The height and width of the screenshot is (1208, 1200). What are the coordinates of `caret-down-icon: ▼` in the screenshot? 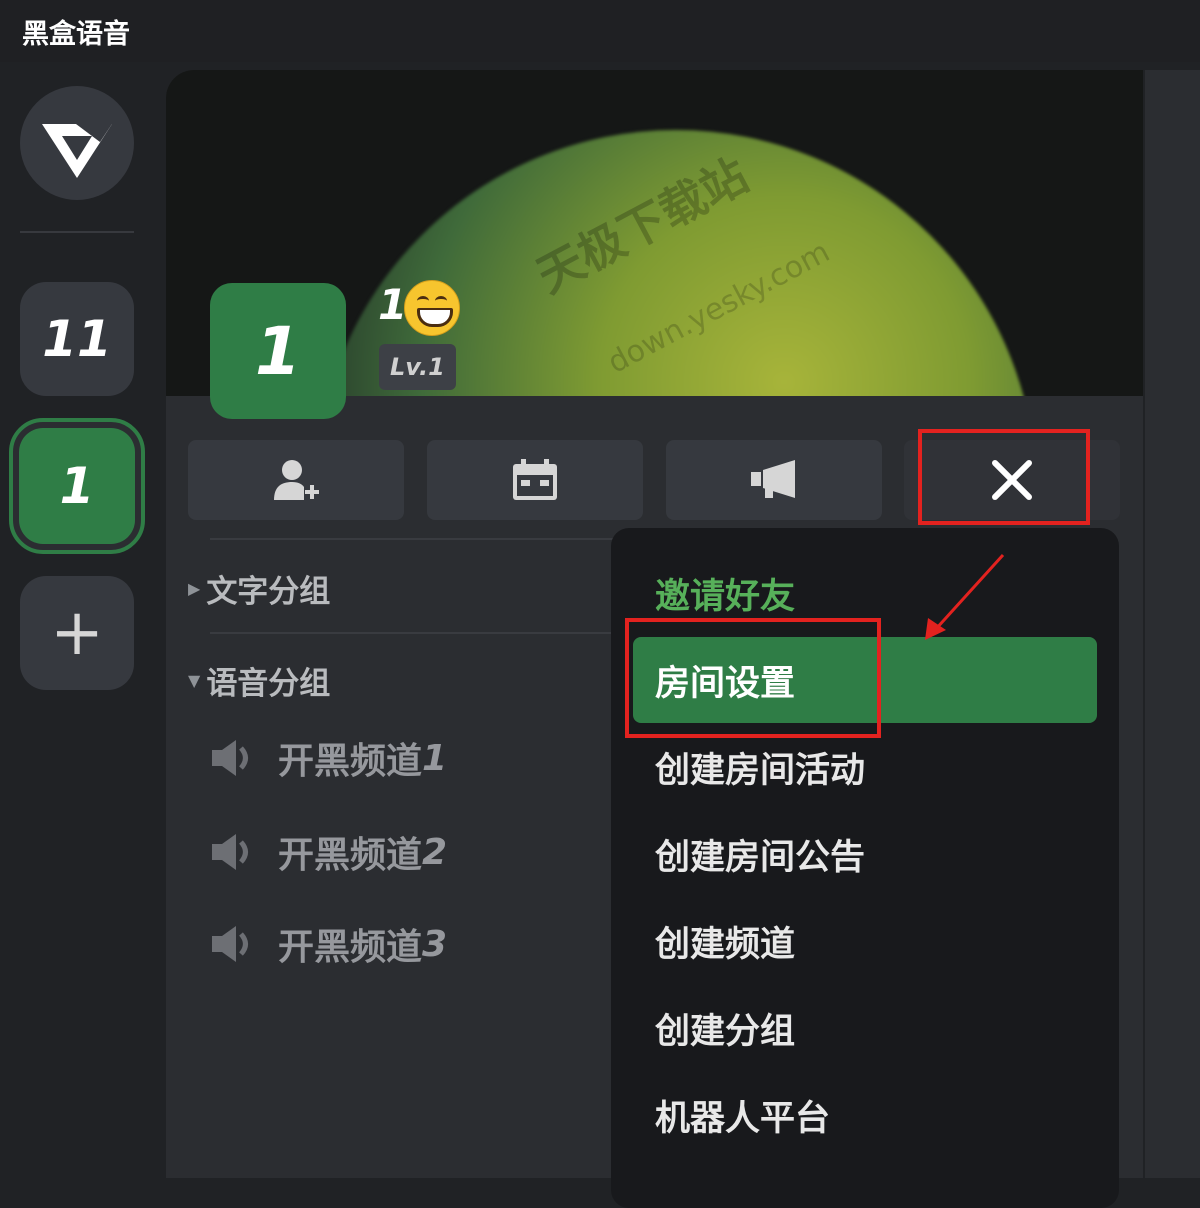 It's located at (194, 680).